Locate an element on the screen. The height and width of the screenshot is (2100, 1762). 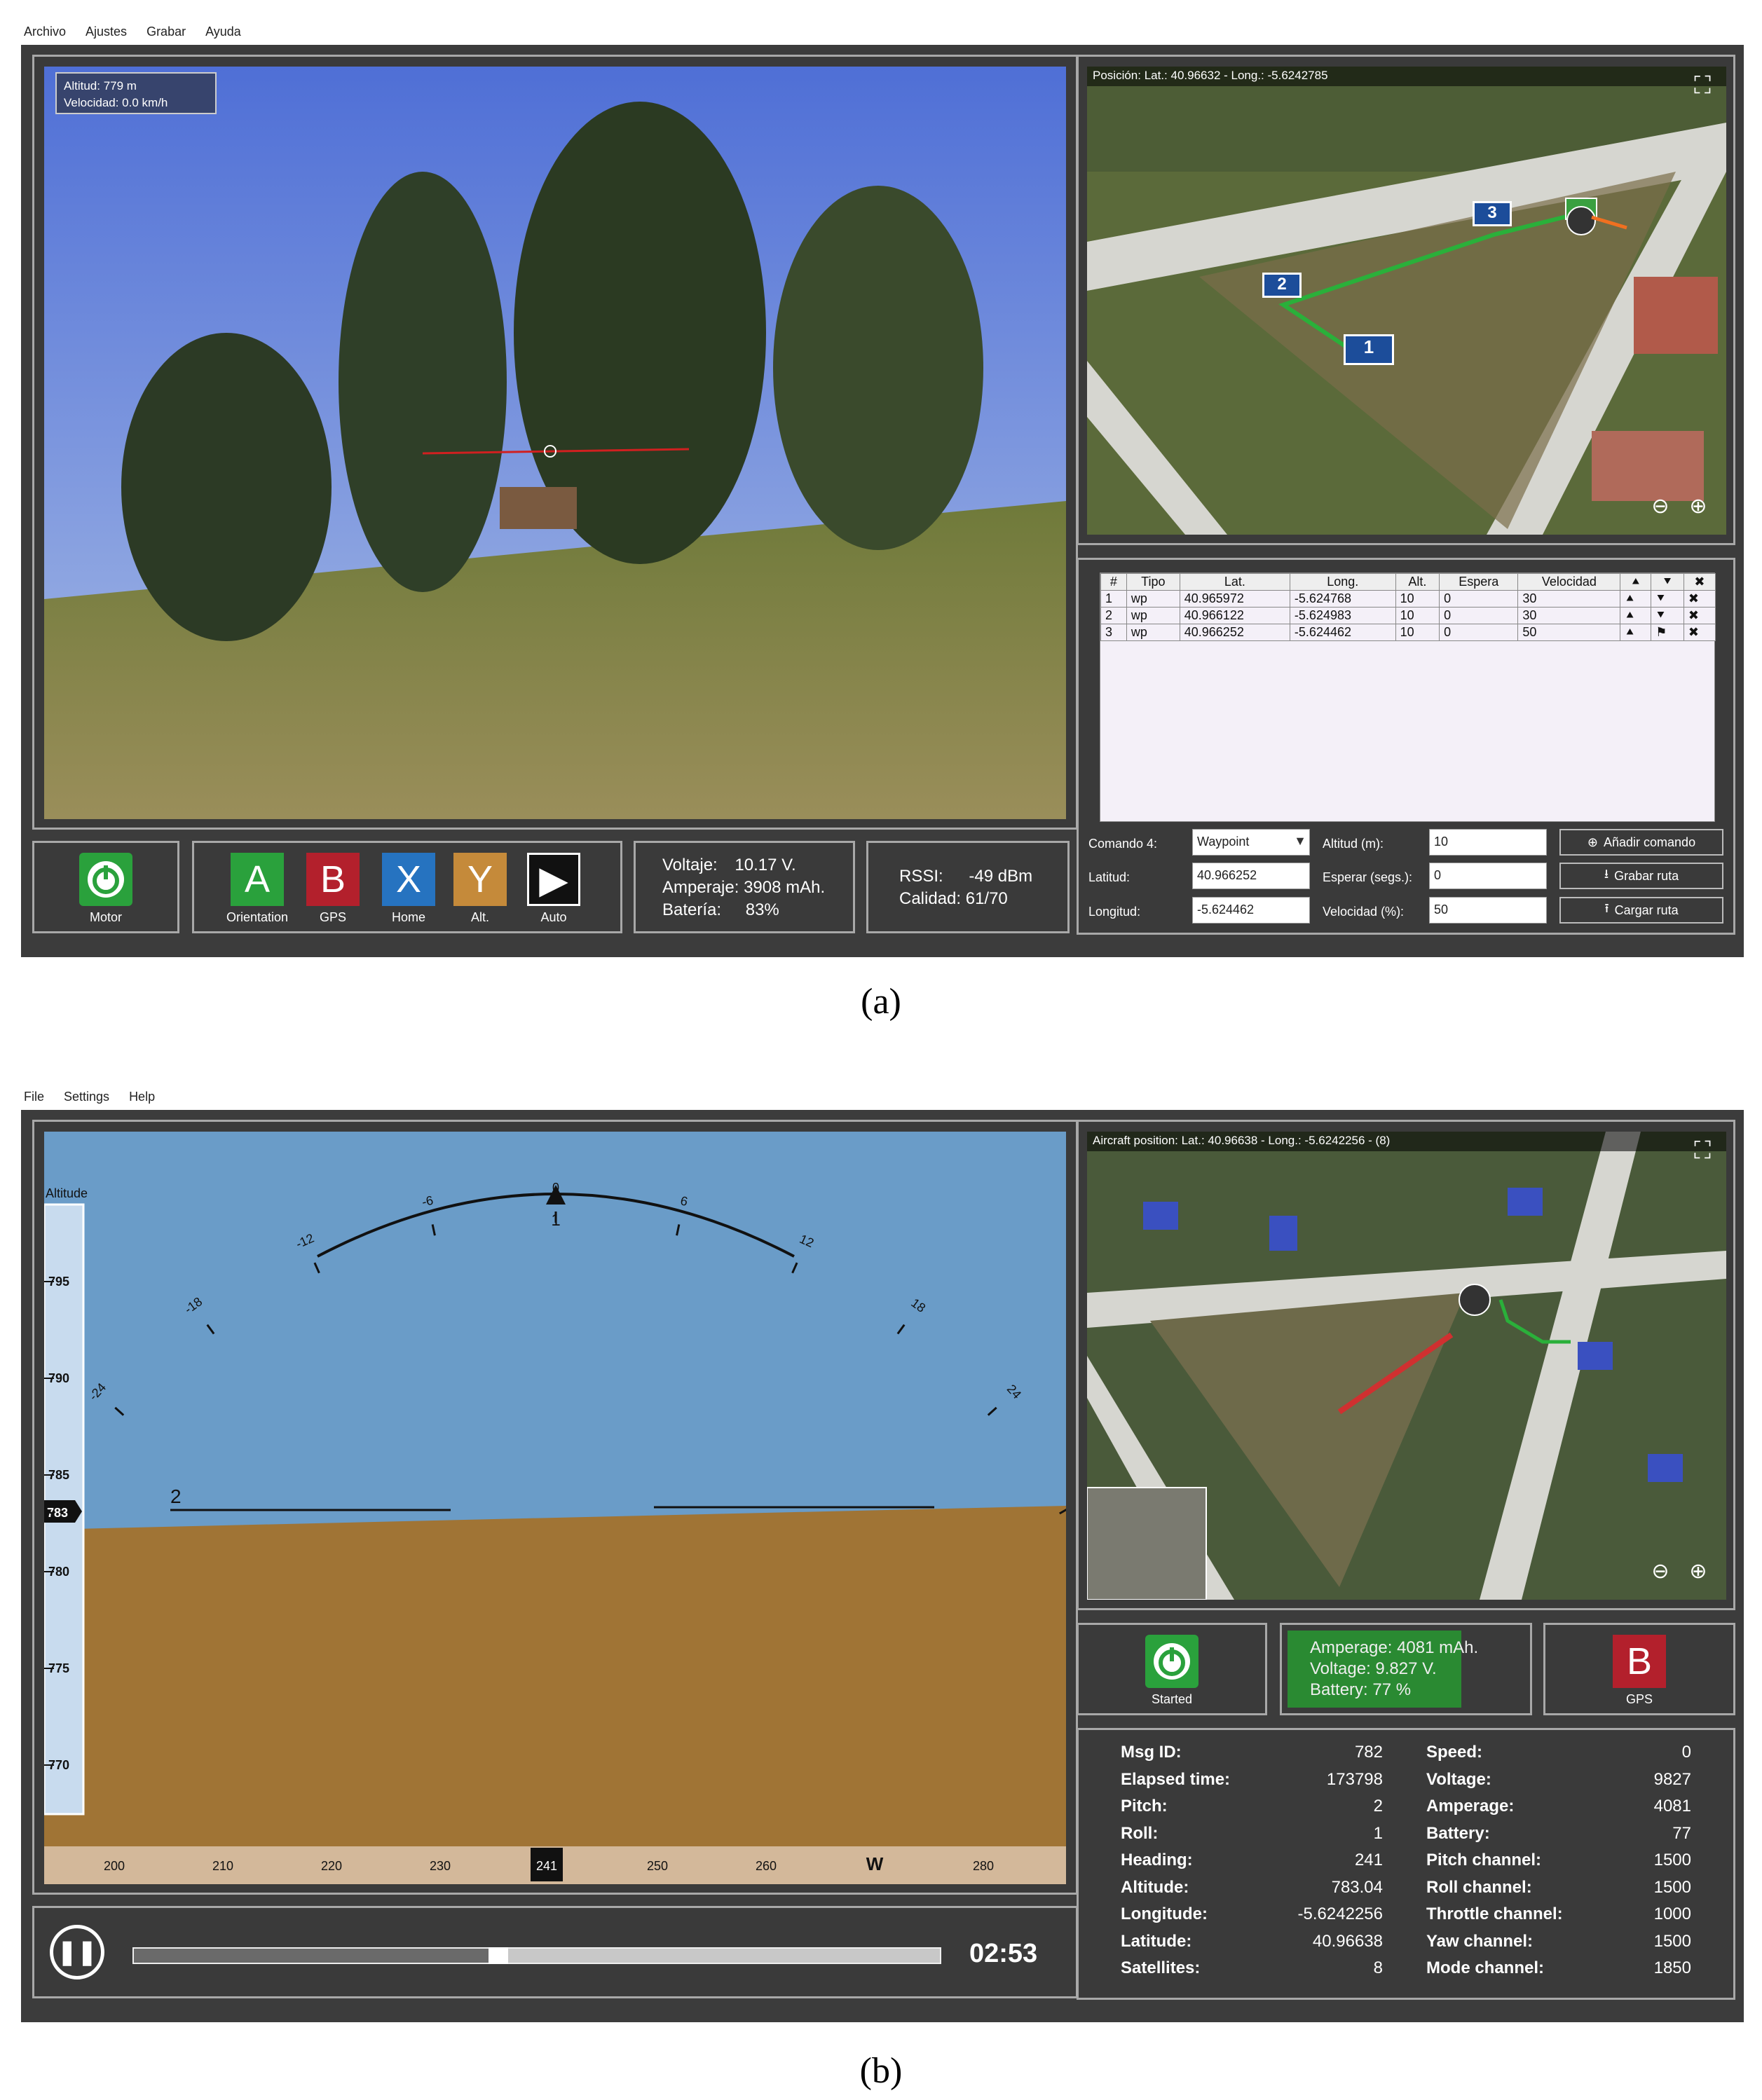
waypoint-marker-3: 3 is located at coordinates (1492, 213).